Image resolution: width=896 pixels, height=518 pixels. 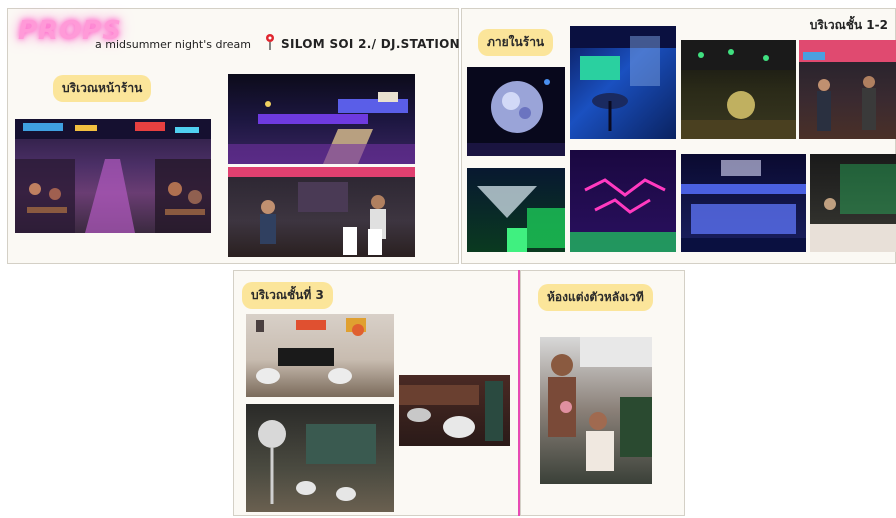 I want to click on photo-sofa-room, so click(x=320, y=355).